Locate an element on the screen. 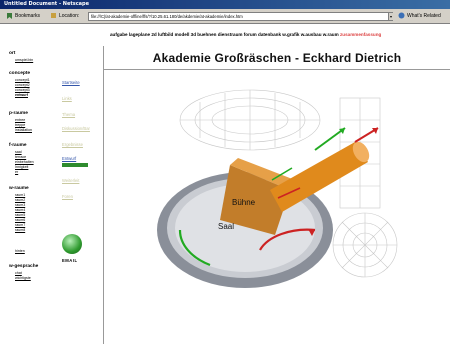 The height and width of the screenshot is (344, 450). w-raume-item: raum2 is located at coordinates (20, 200).